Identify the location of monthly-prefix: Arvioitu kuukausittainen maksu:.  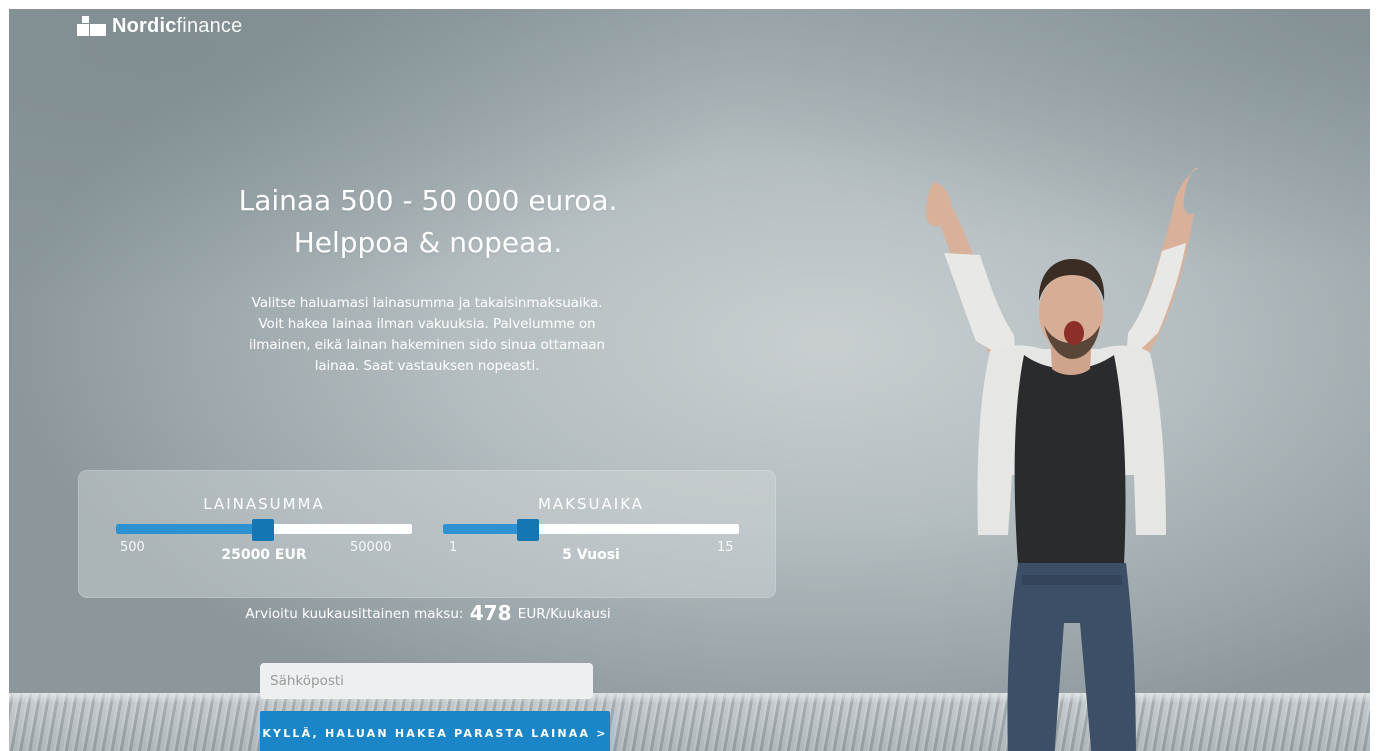
(354, 614).